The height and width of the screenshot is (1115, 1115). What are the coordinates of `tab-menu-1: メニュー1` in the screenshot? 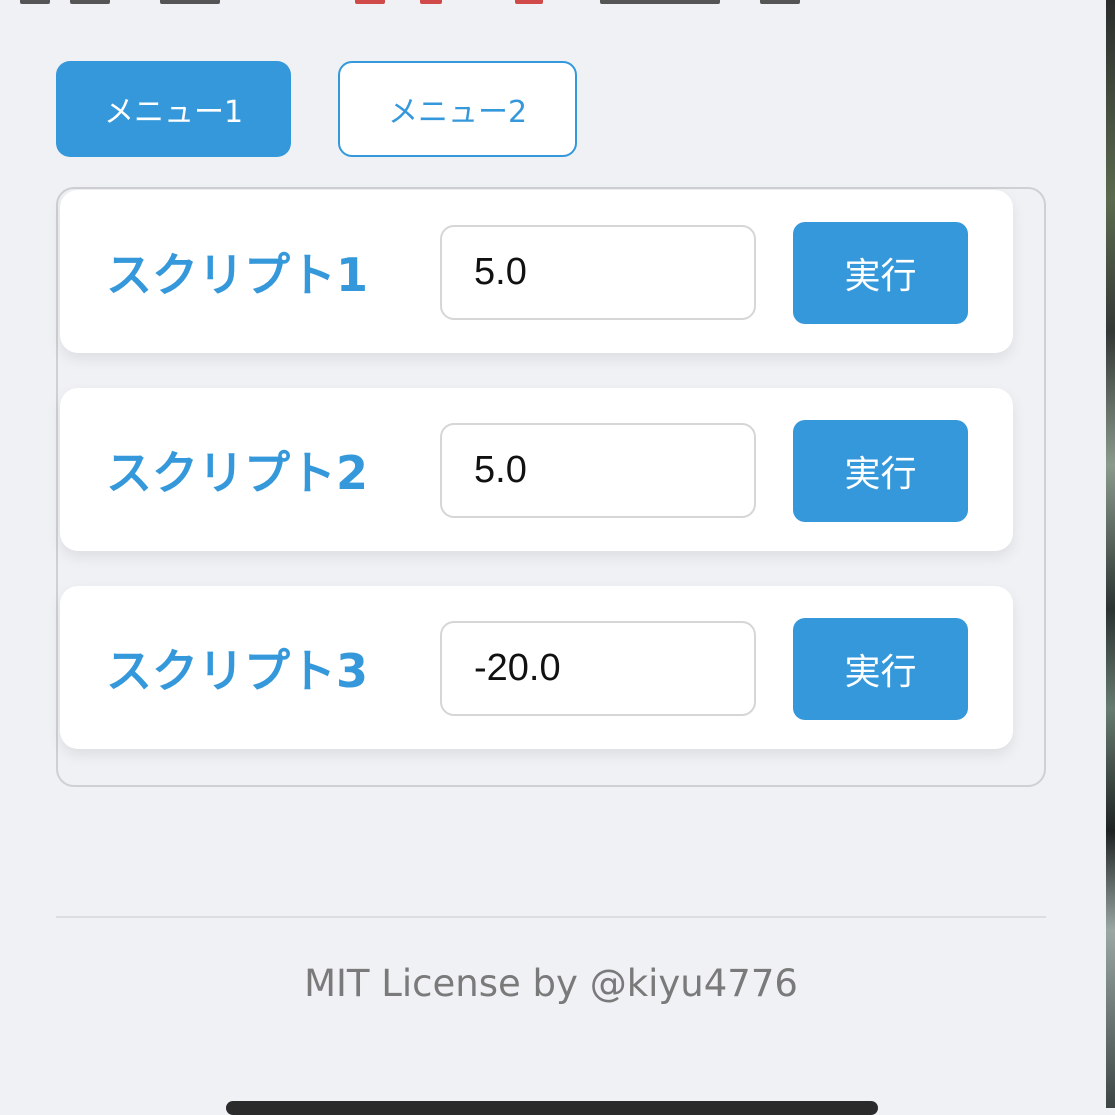 It's located at (173, 109).